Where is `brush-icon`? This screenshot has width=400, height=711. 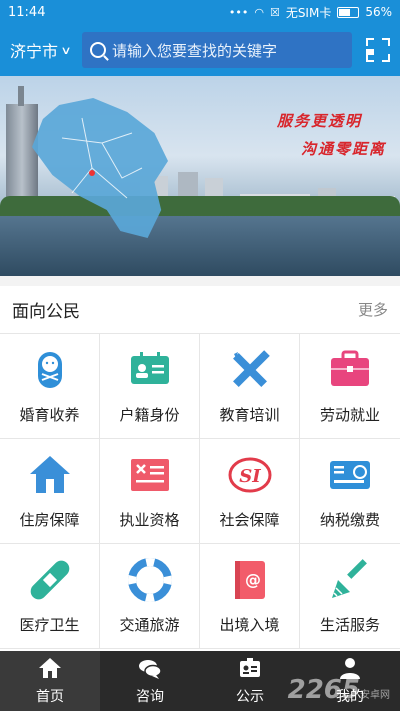
brush-icon is located at coordinates (349, 578).